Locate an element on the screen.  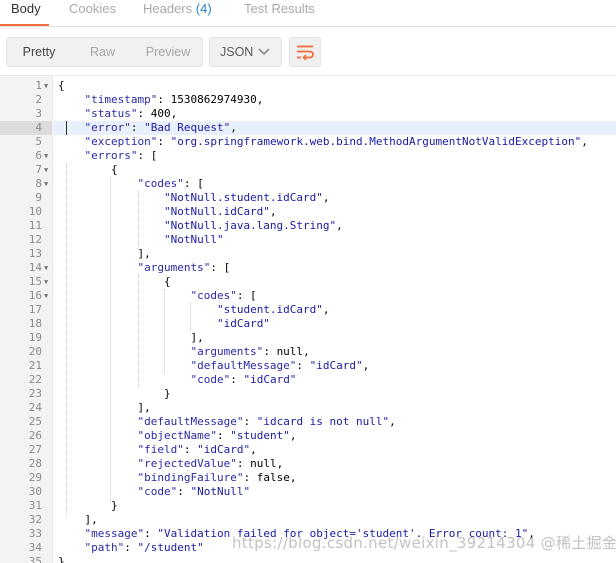
code-line: 21 "defaultMessage": "idCard", is located at coordinates (308, 366).